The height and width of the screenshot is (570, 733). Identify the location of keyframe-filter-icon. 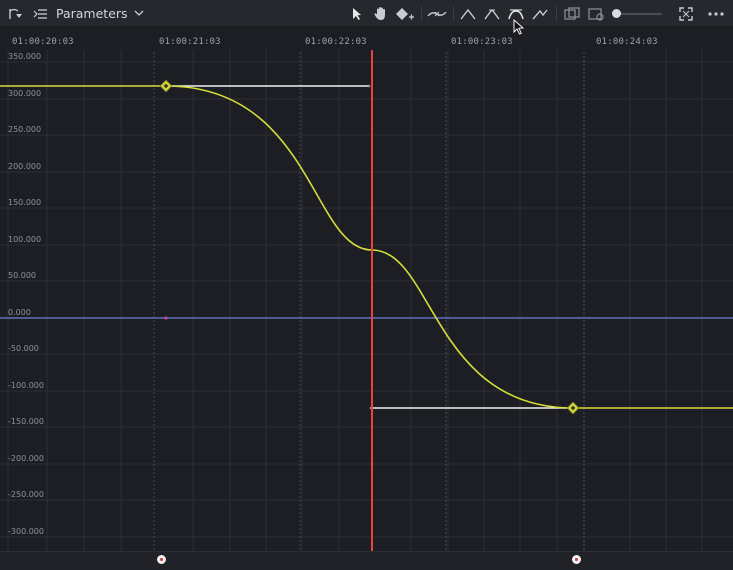
(15, 13).